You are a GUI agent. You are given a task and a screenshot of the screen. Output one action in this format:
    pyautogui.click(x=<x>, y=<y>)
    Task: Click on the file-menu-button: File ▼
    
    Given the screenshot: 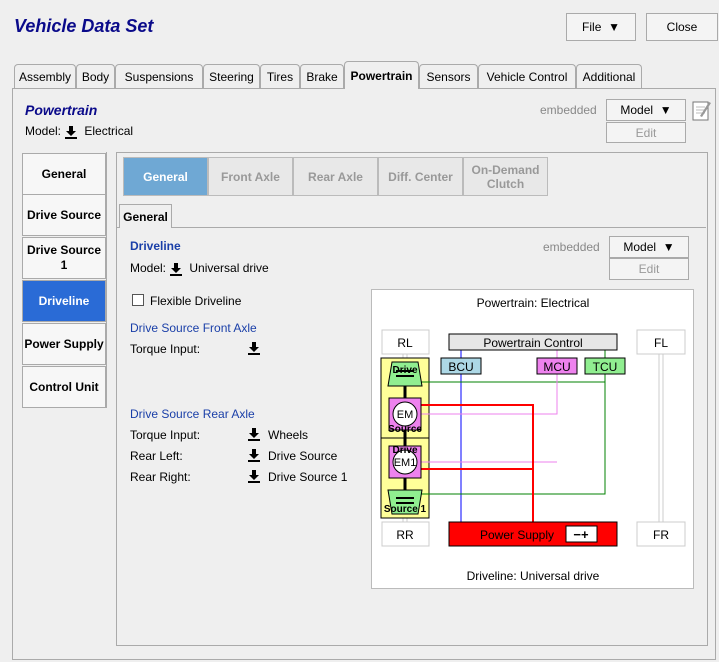 What is the action you would take?
    pyautogui.click(x=601, y=27)
    